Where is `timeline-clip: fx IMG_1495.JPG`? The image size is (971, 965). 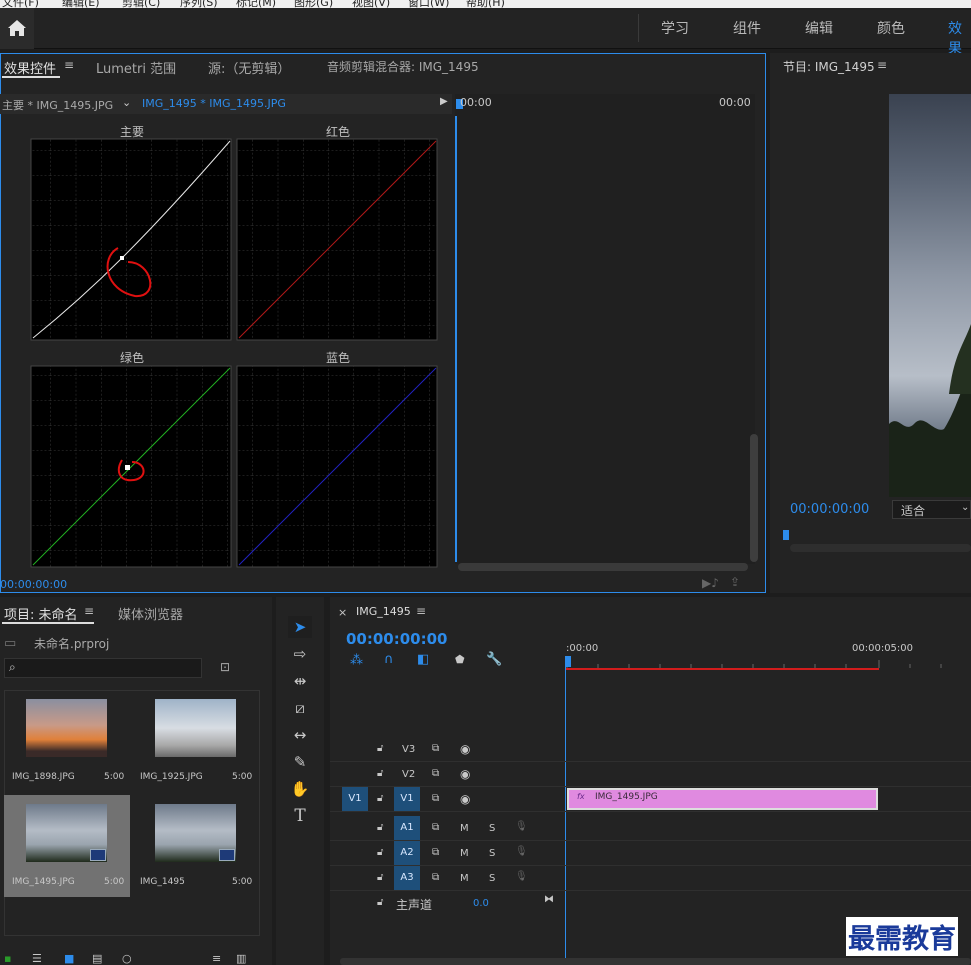
timeline-clip: fx IMG_1495.JPG is located at coordinates (722, 799).